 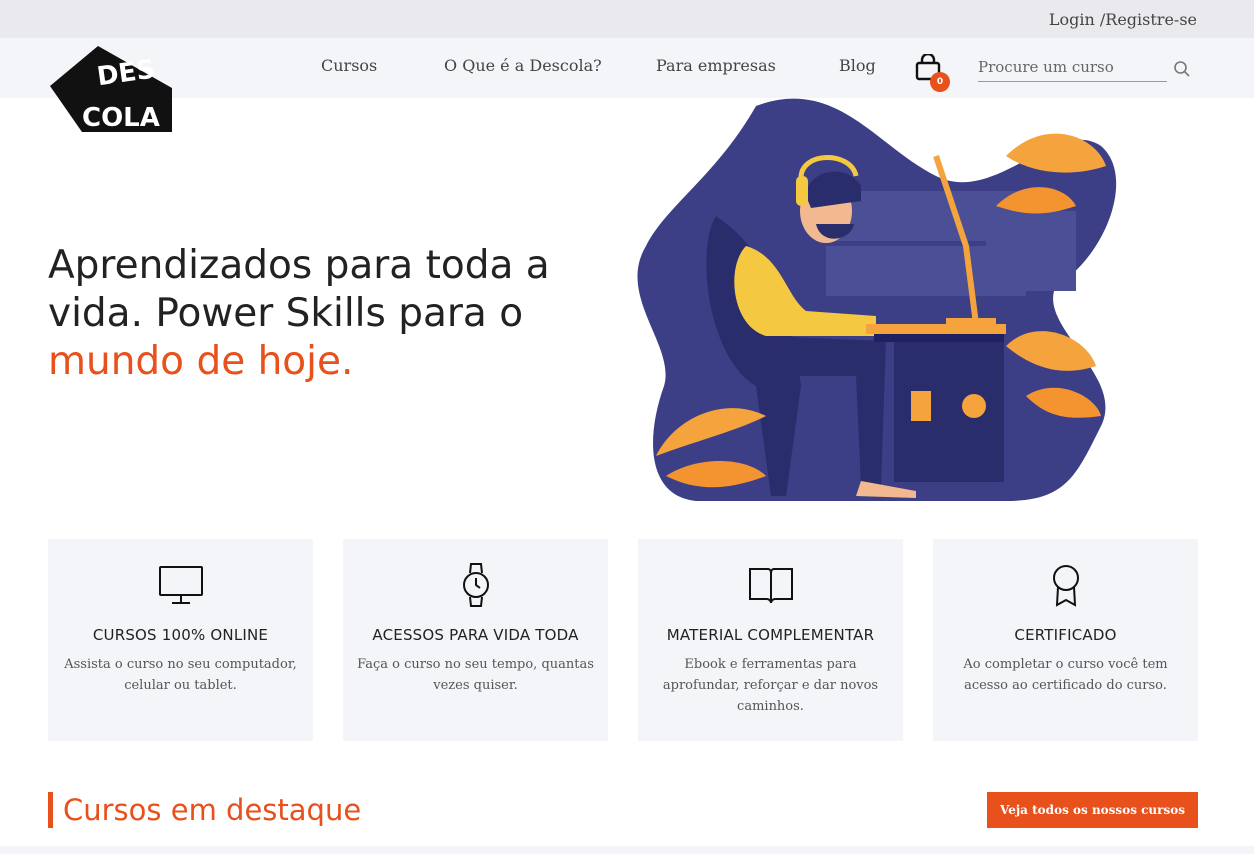 What do you see at coordinates (770, 586) in the screenshot?
I see `book-icon` at bounding box center [770, 586].